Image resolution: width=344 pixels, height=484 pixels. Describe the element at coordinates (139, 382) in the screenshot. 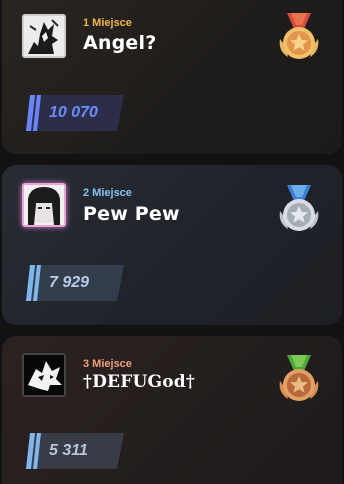

I see `player-name: †DEFUGod†` at that location.